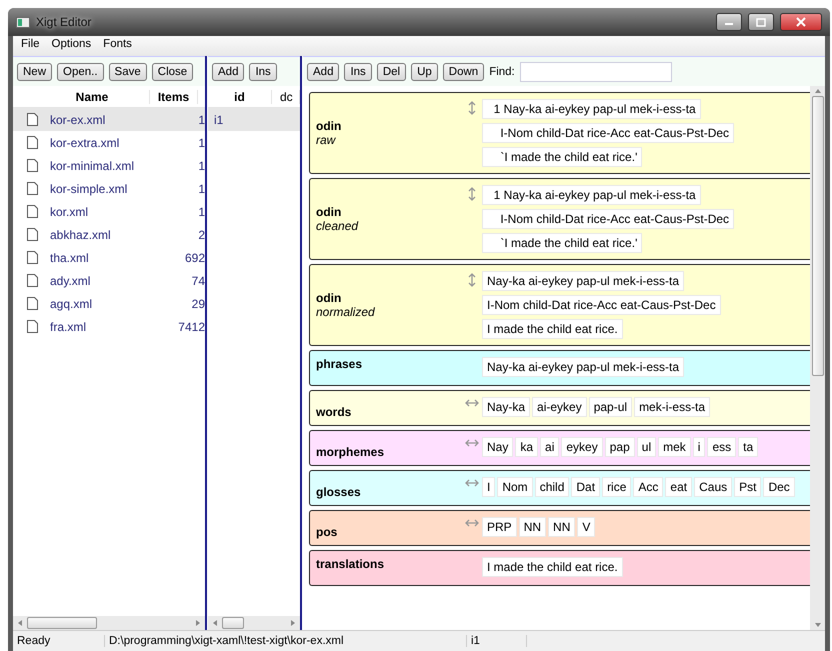 The width and height of the screenshot is (832, 651). What do you see at coordinates (674, 447) in the screenshot?
I see `token-box: mek` at bounding box center [674, 447].